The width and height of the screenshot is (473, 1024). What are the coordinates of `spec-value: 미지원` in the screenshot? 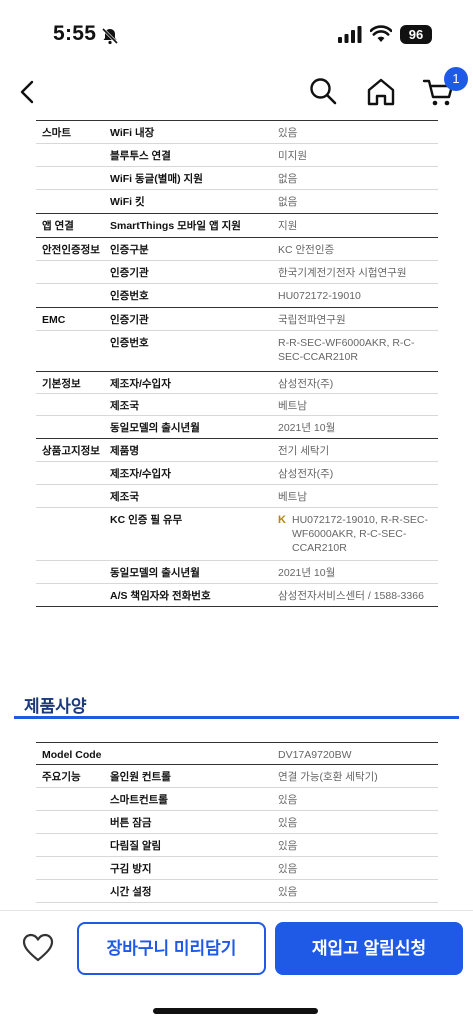 It's located at (292, 156).